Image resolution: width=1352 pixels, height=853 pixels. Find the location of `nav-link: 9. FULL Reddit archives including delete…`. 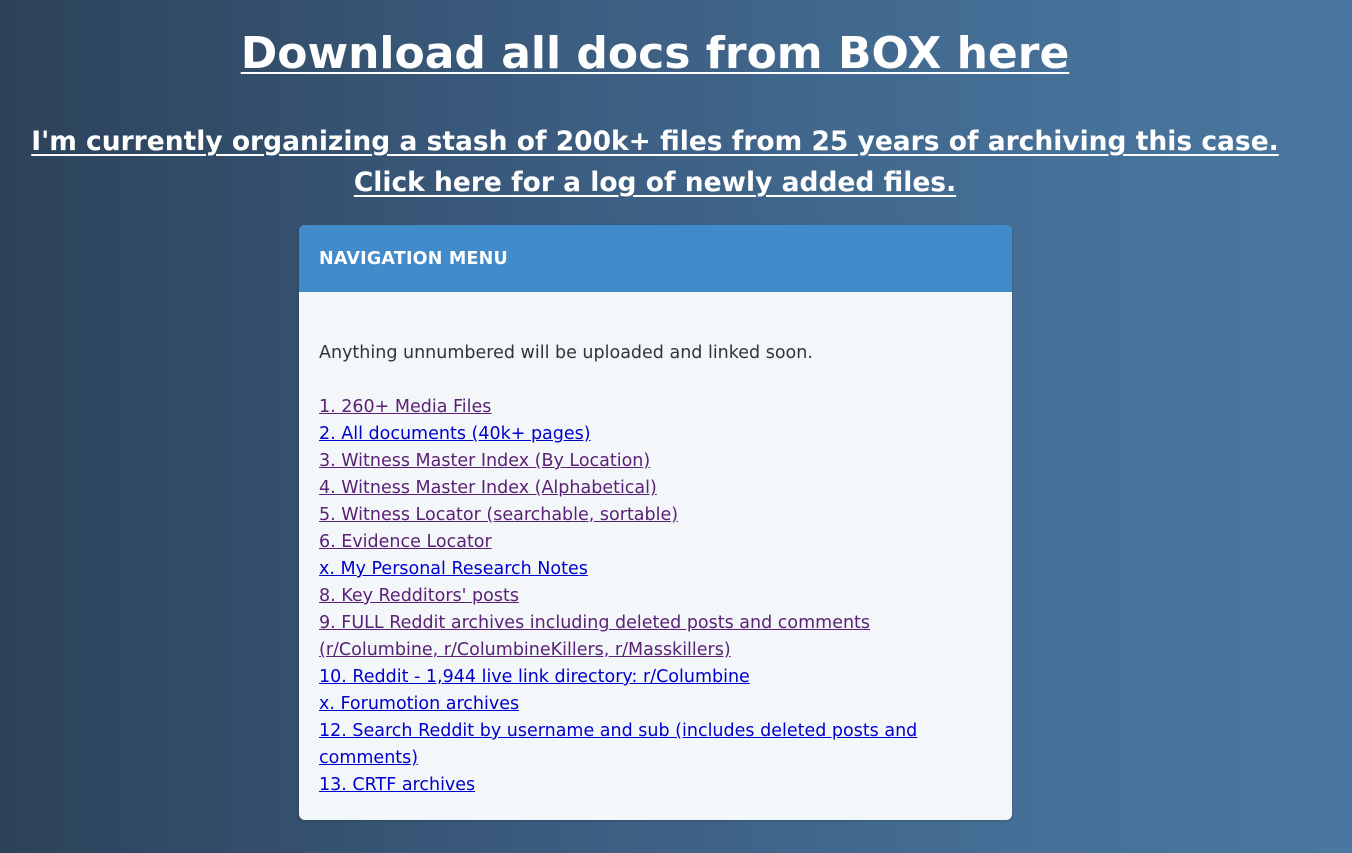

nav-link: 9. FULL Reddit archives including delete… is located at coordinates (594, 636).